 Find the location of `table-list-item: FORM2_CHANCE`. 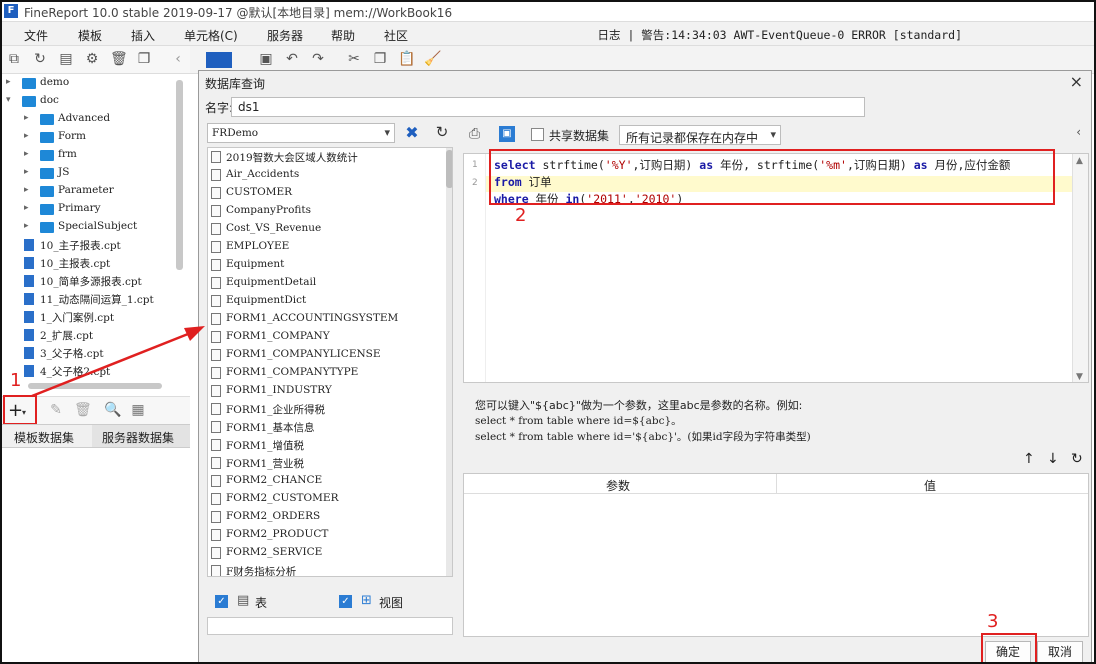

table-list-item: FORM2_CHANCE is located at coordinates (326, 481).